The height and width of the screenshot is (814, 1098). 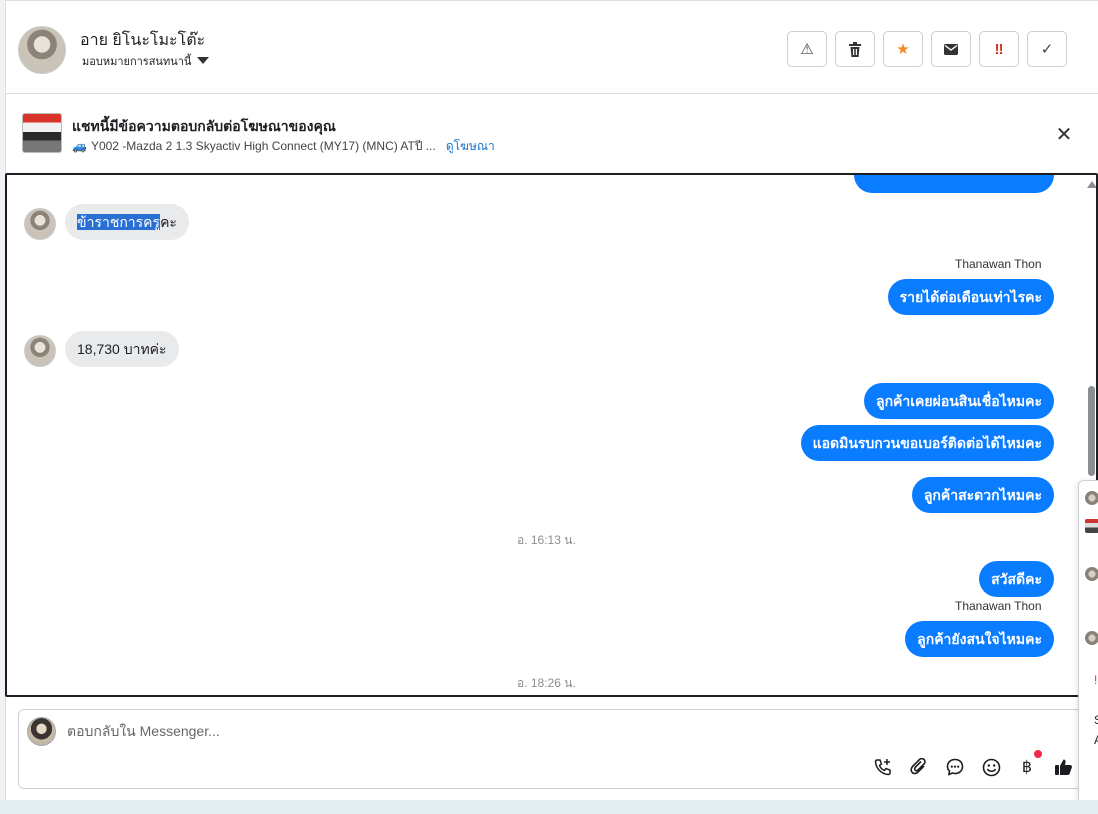 I want to click on paperclip-svg, so click(x=918, y=766).